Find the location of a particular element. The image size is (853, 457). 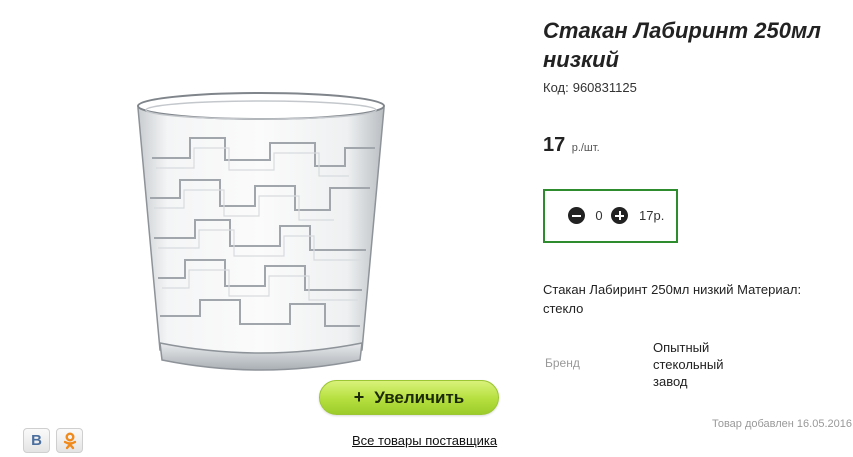

plus-circle-icon is located at coordinates (619, 215).